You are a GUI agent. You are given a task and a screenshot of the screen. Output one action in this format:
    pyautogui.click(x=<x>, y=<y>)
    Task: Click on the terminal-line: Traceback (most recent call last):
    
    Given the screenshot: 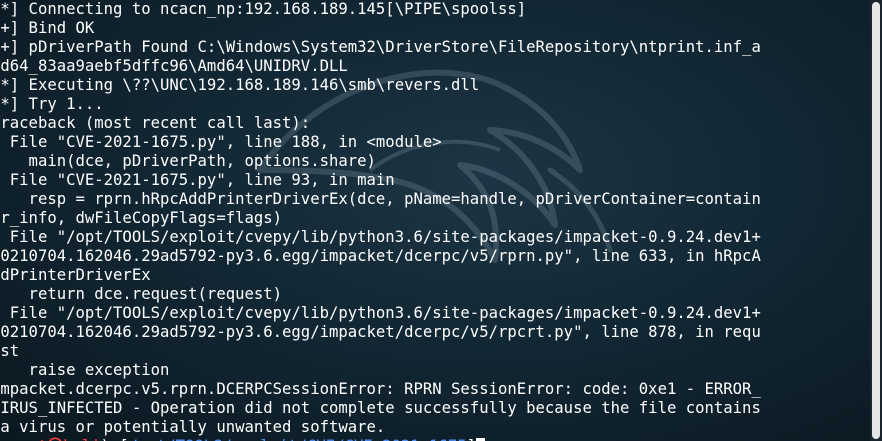 What is the action you would take?
    pyautogui.click(x=155, y=123)
    